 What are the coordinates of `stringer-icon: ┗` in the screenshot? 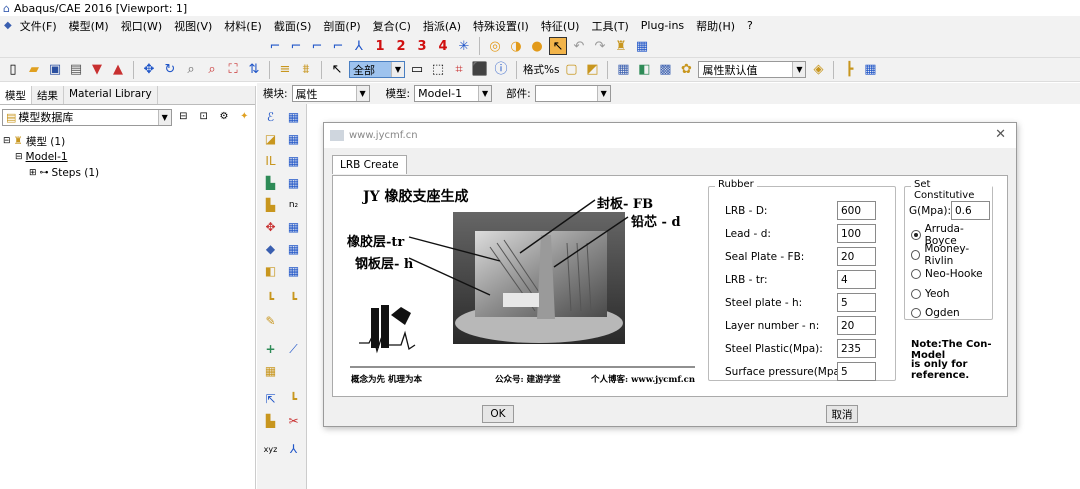 It's located at (270, 299).